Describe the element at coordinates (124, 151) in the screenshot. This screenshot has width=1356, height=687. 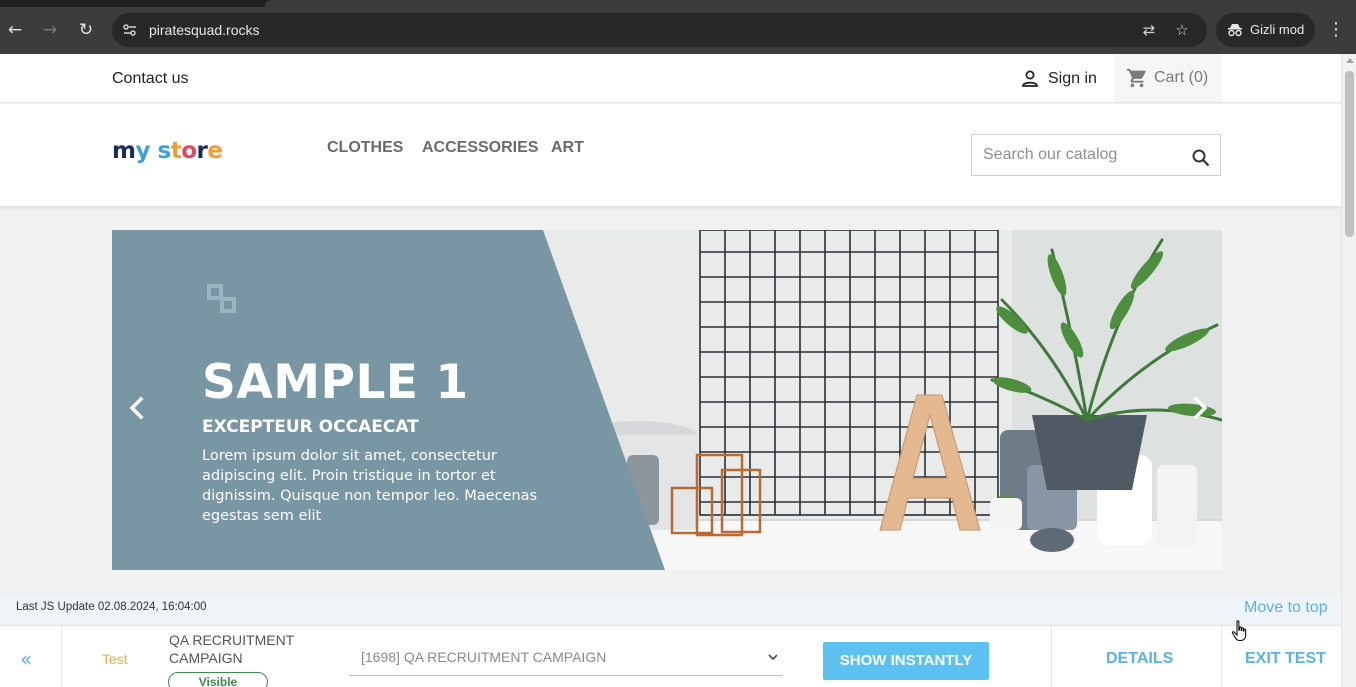
I see `logo-letter: m` at that location.